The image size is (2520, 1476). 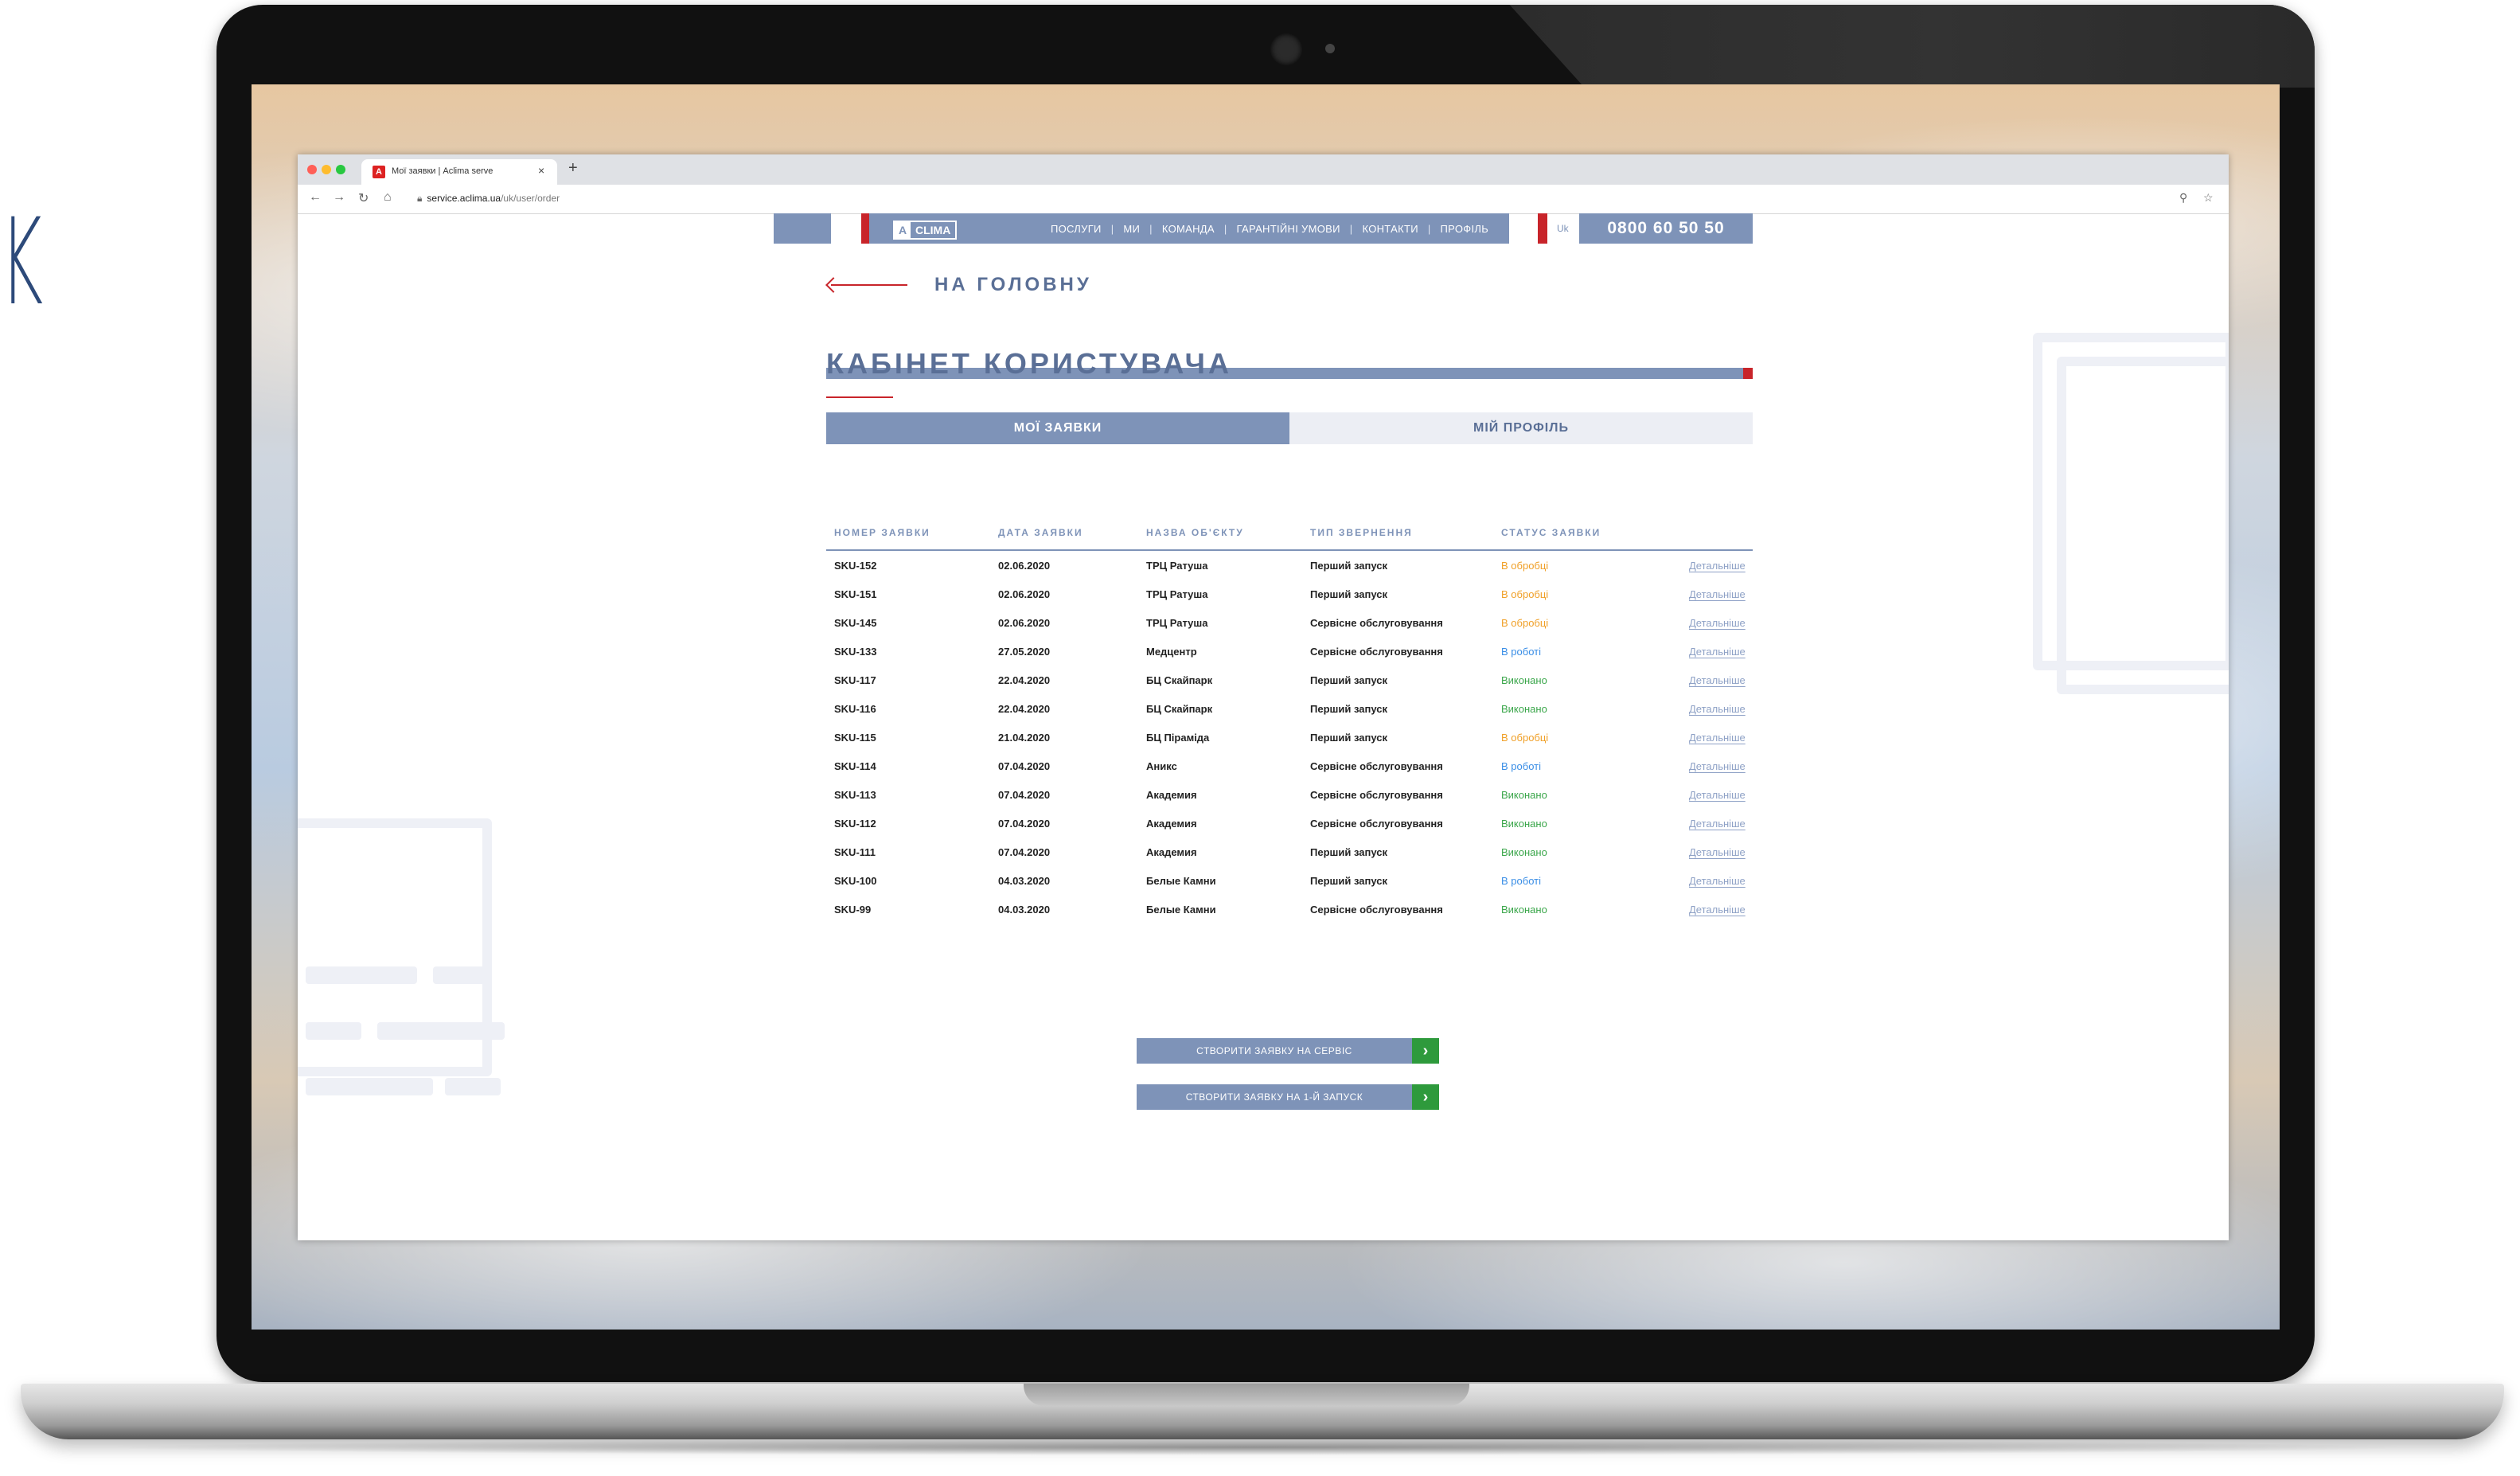 What do you see at coordinates (442, 171) in the screenshot?
I see `tab-title: Мої заявки | Aclima serve` at bounding box center [442, 171].